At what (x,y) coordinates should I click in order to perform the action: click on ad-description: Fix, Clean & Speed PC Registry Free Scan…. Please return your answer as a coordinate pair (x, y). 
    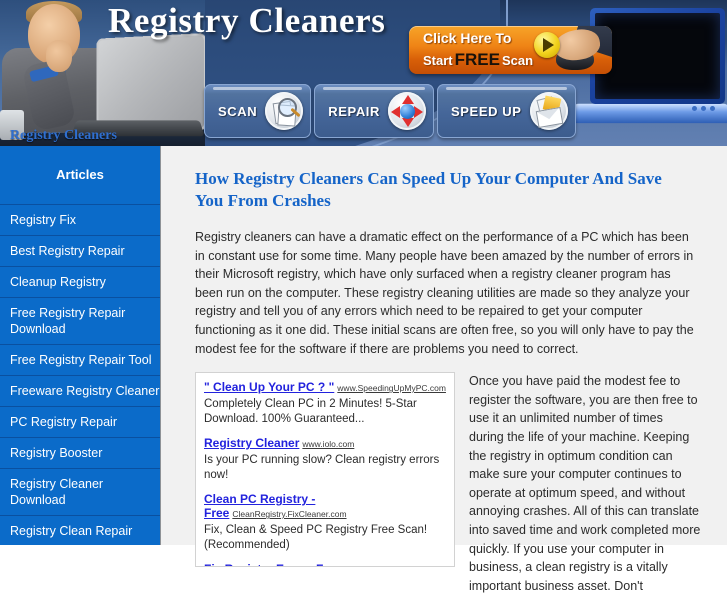
    Looking at the image, I should click on (316, 538).